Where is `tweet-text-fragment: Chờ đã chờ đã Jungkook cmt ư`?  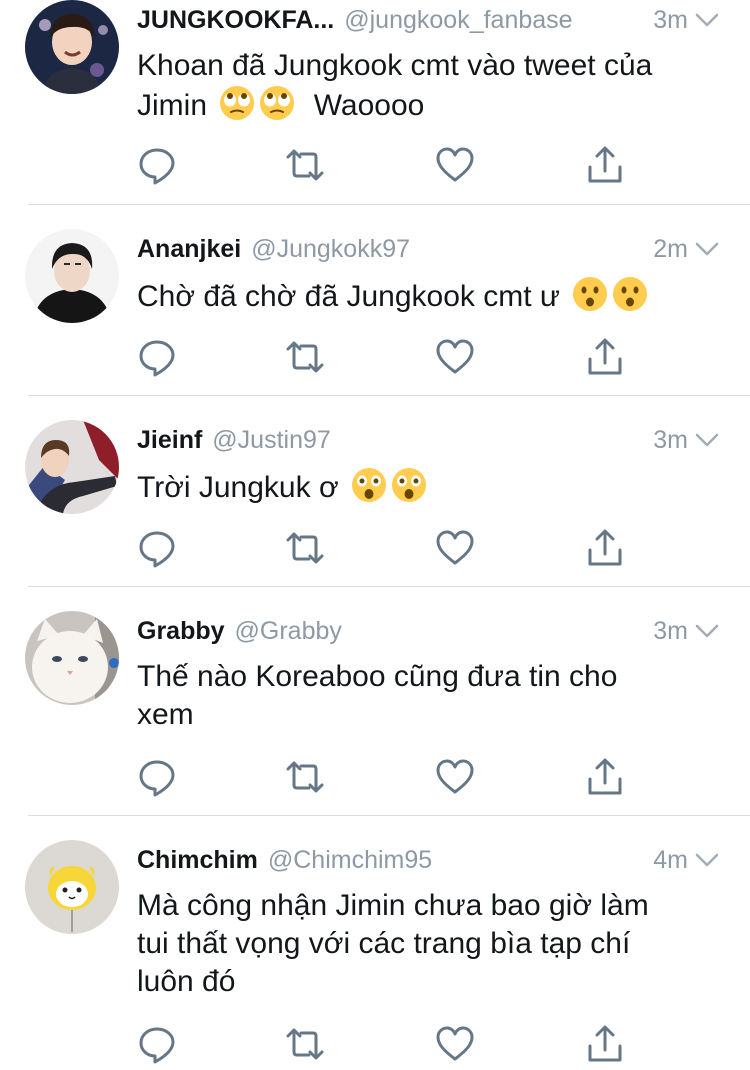 tweet-text-fragment: Chờ đã chờ đã Jungkook cmt ư is located at coordinates (348, 296).